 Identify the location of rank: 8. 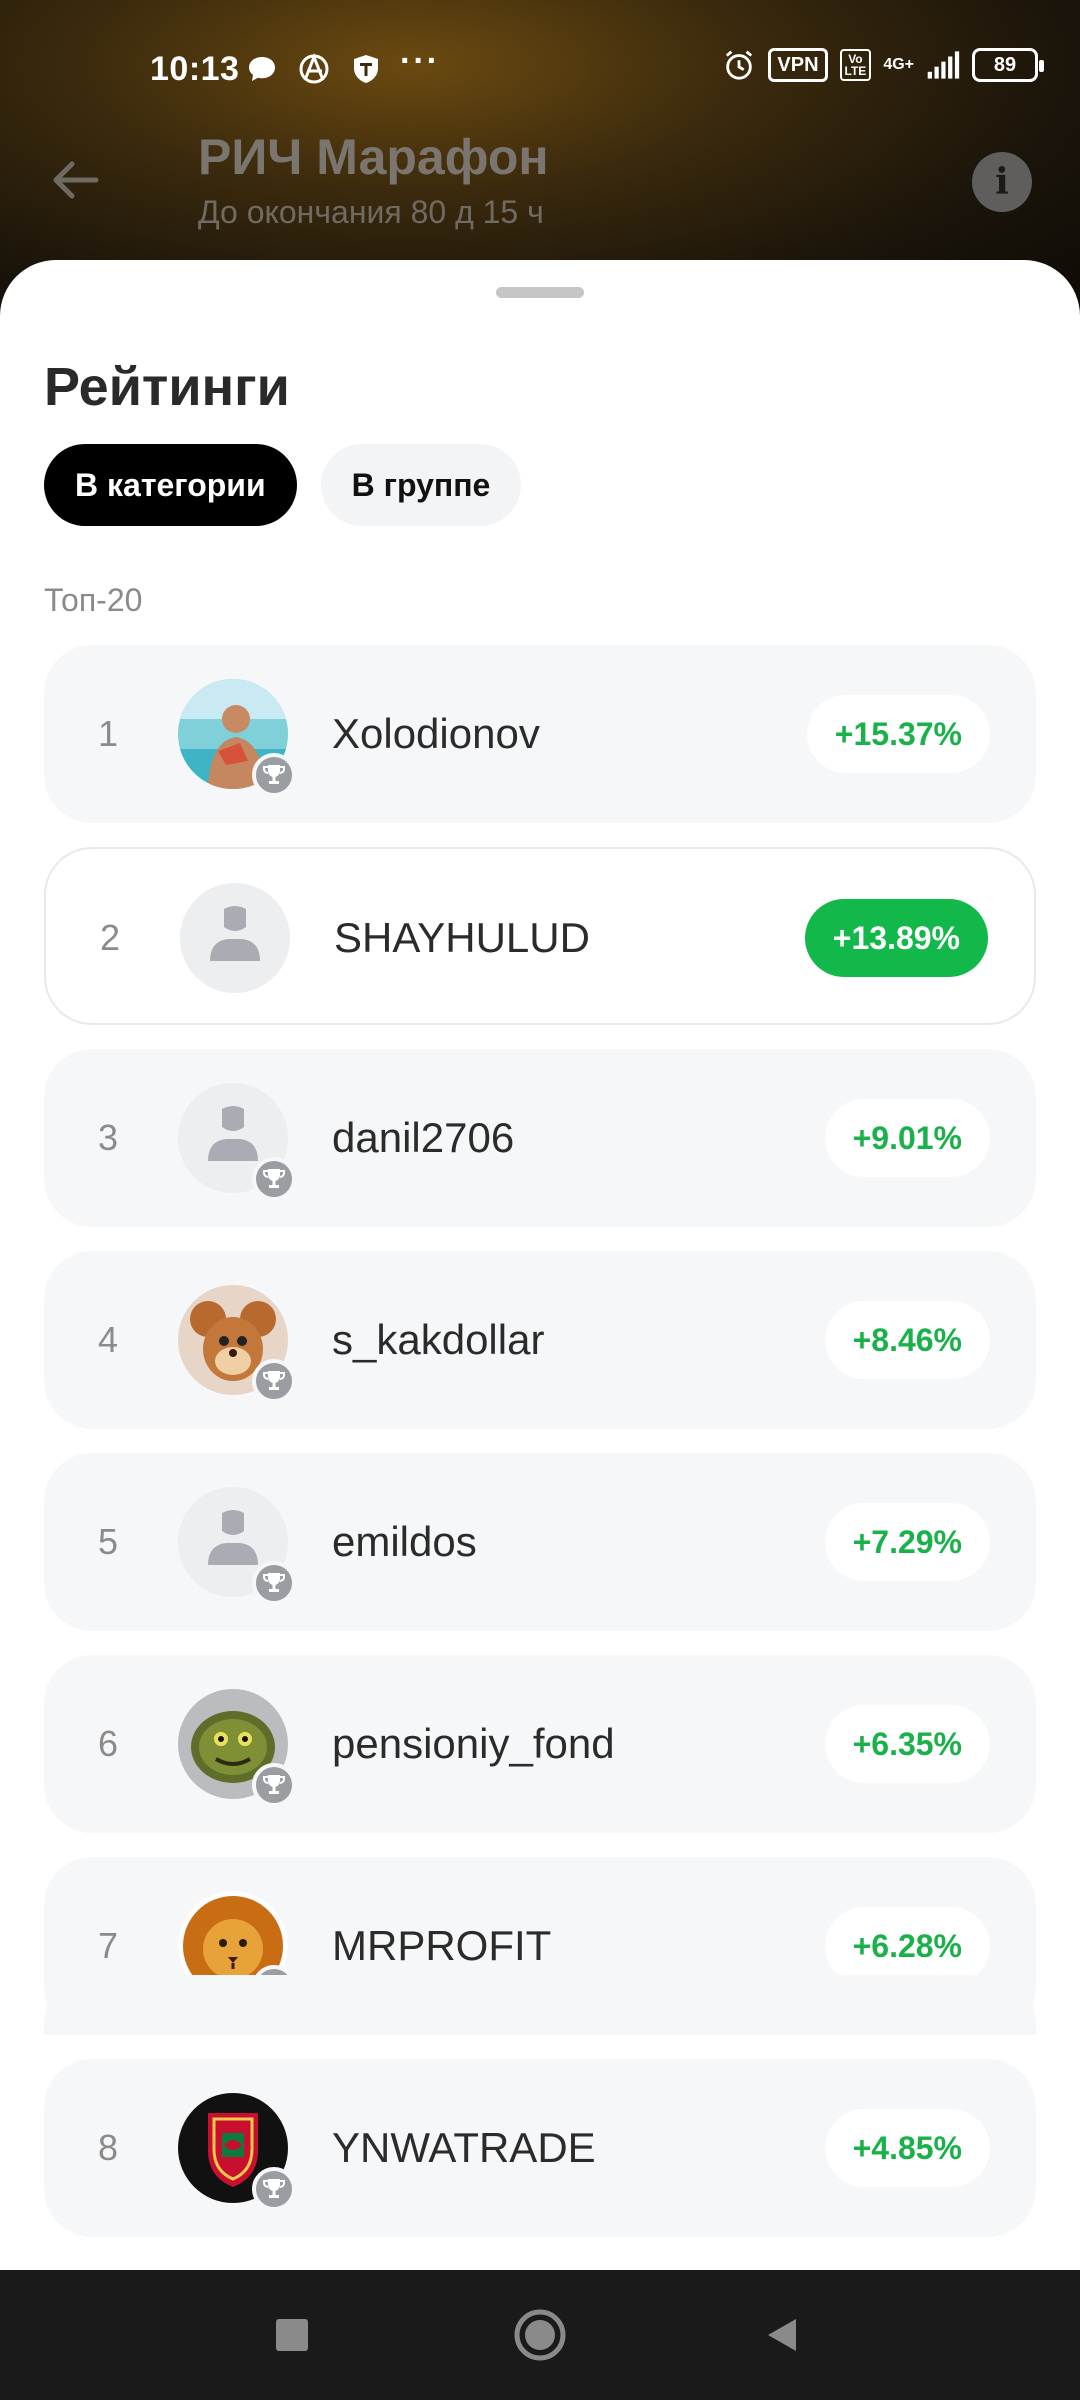
(108, 2147).